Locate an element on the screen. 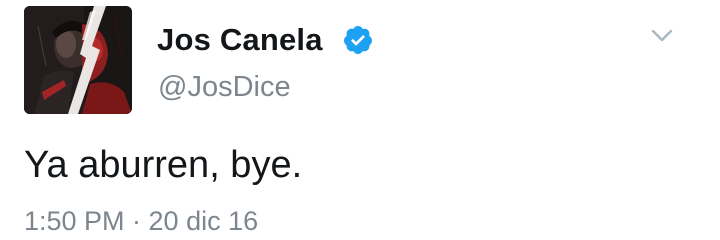 The width and height of the screenshot is (720, 240). more-options-button is located at coordinates (662, 36).